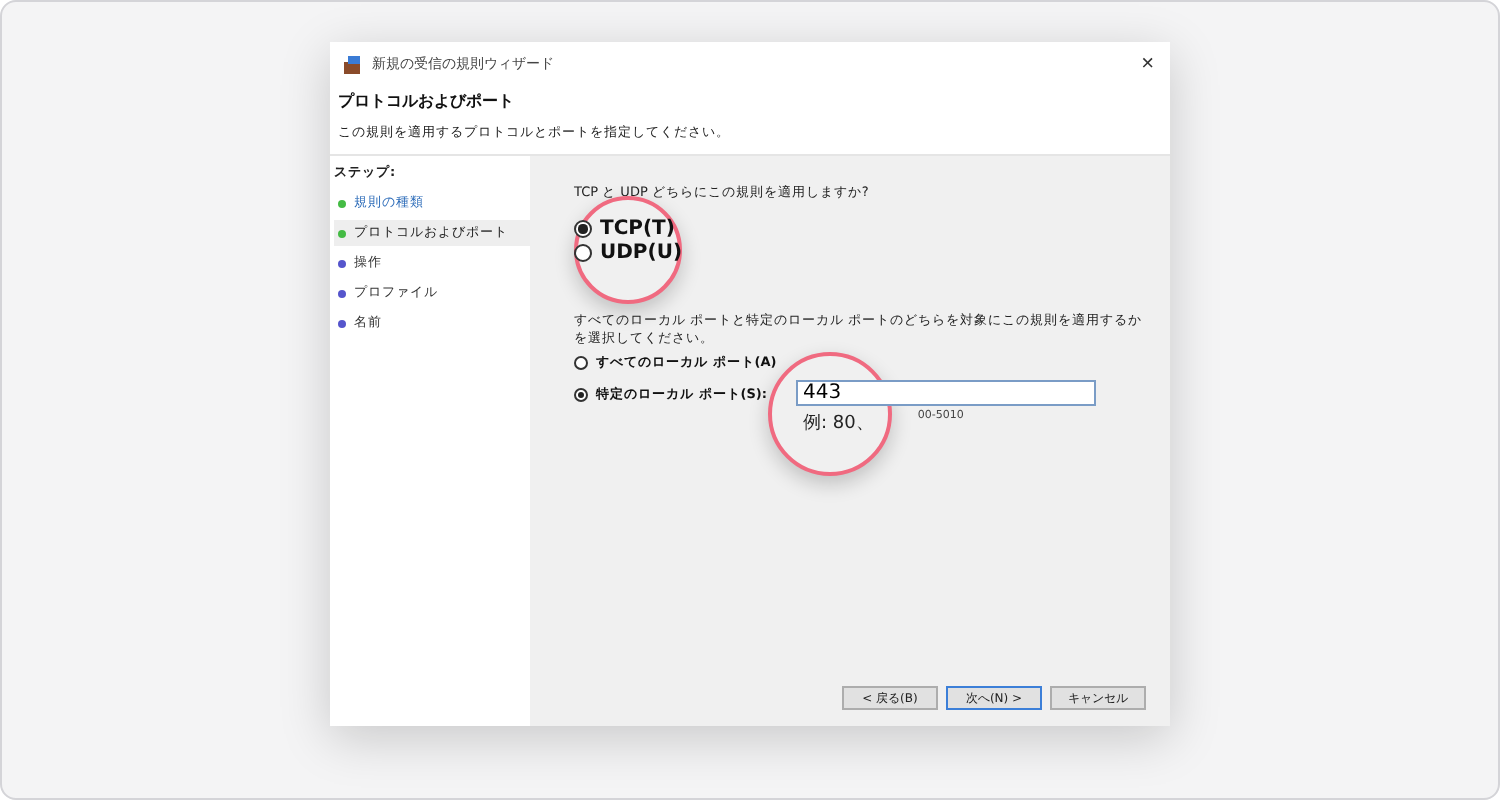 This screenshot has width=1500, height=800. Describe the element at coordinates (838, 424) in the screenshot. I see `port-hint: 例: 80、` at that location.